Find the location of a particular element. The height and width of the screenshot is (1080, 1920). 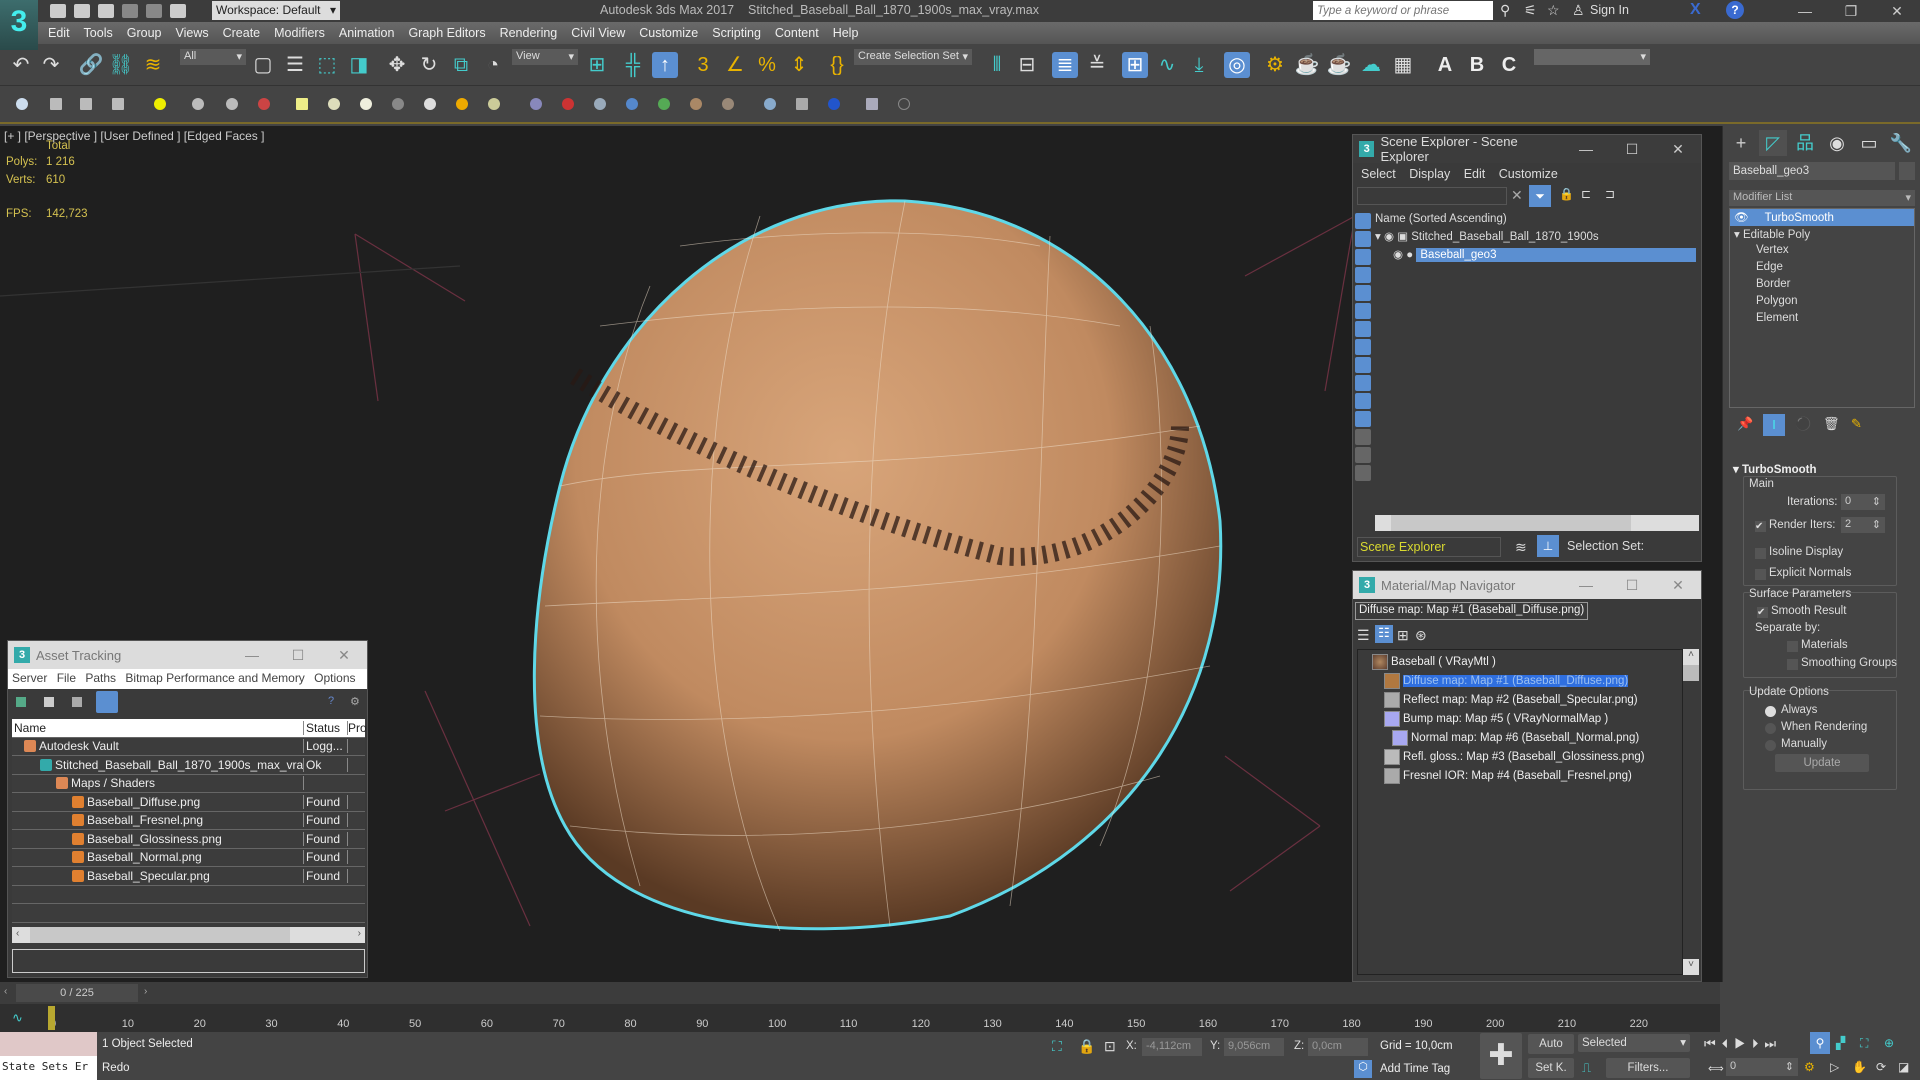

stack-item-turbosmooth: 👁 TurboSmooth is located at coordinates (1822, 217).